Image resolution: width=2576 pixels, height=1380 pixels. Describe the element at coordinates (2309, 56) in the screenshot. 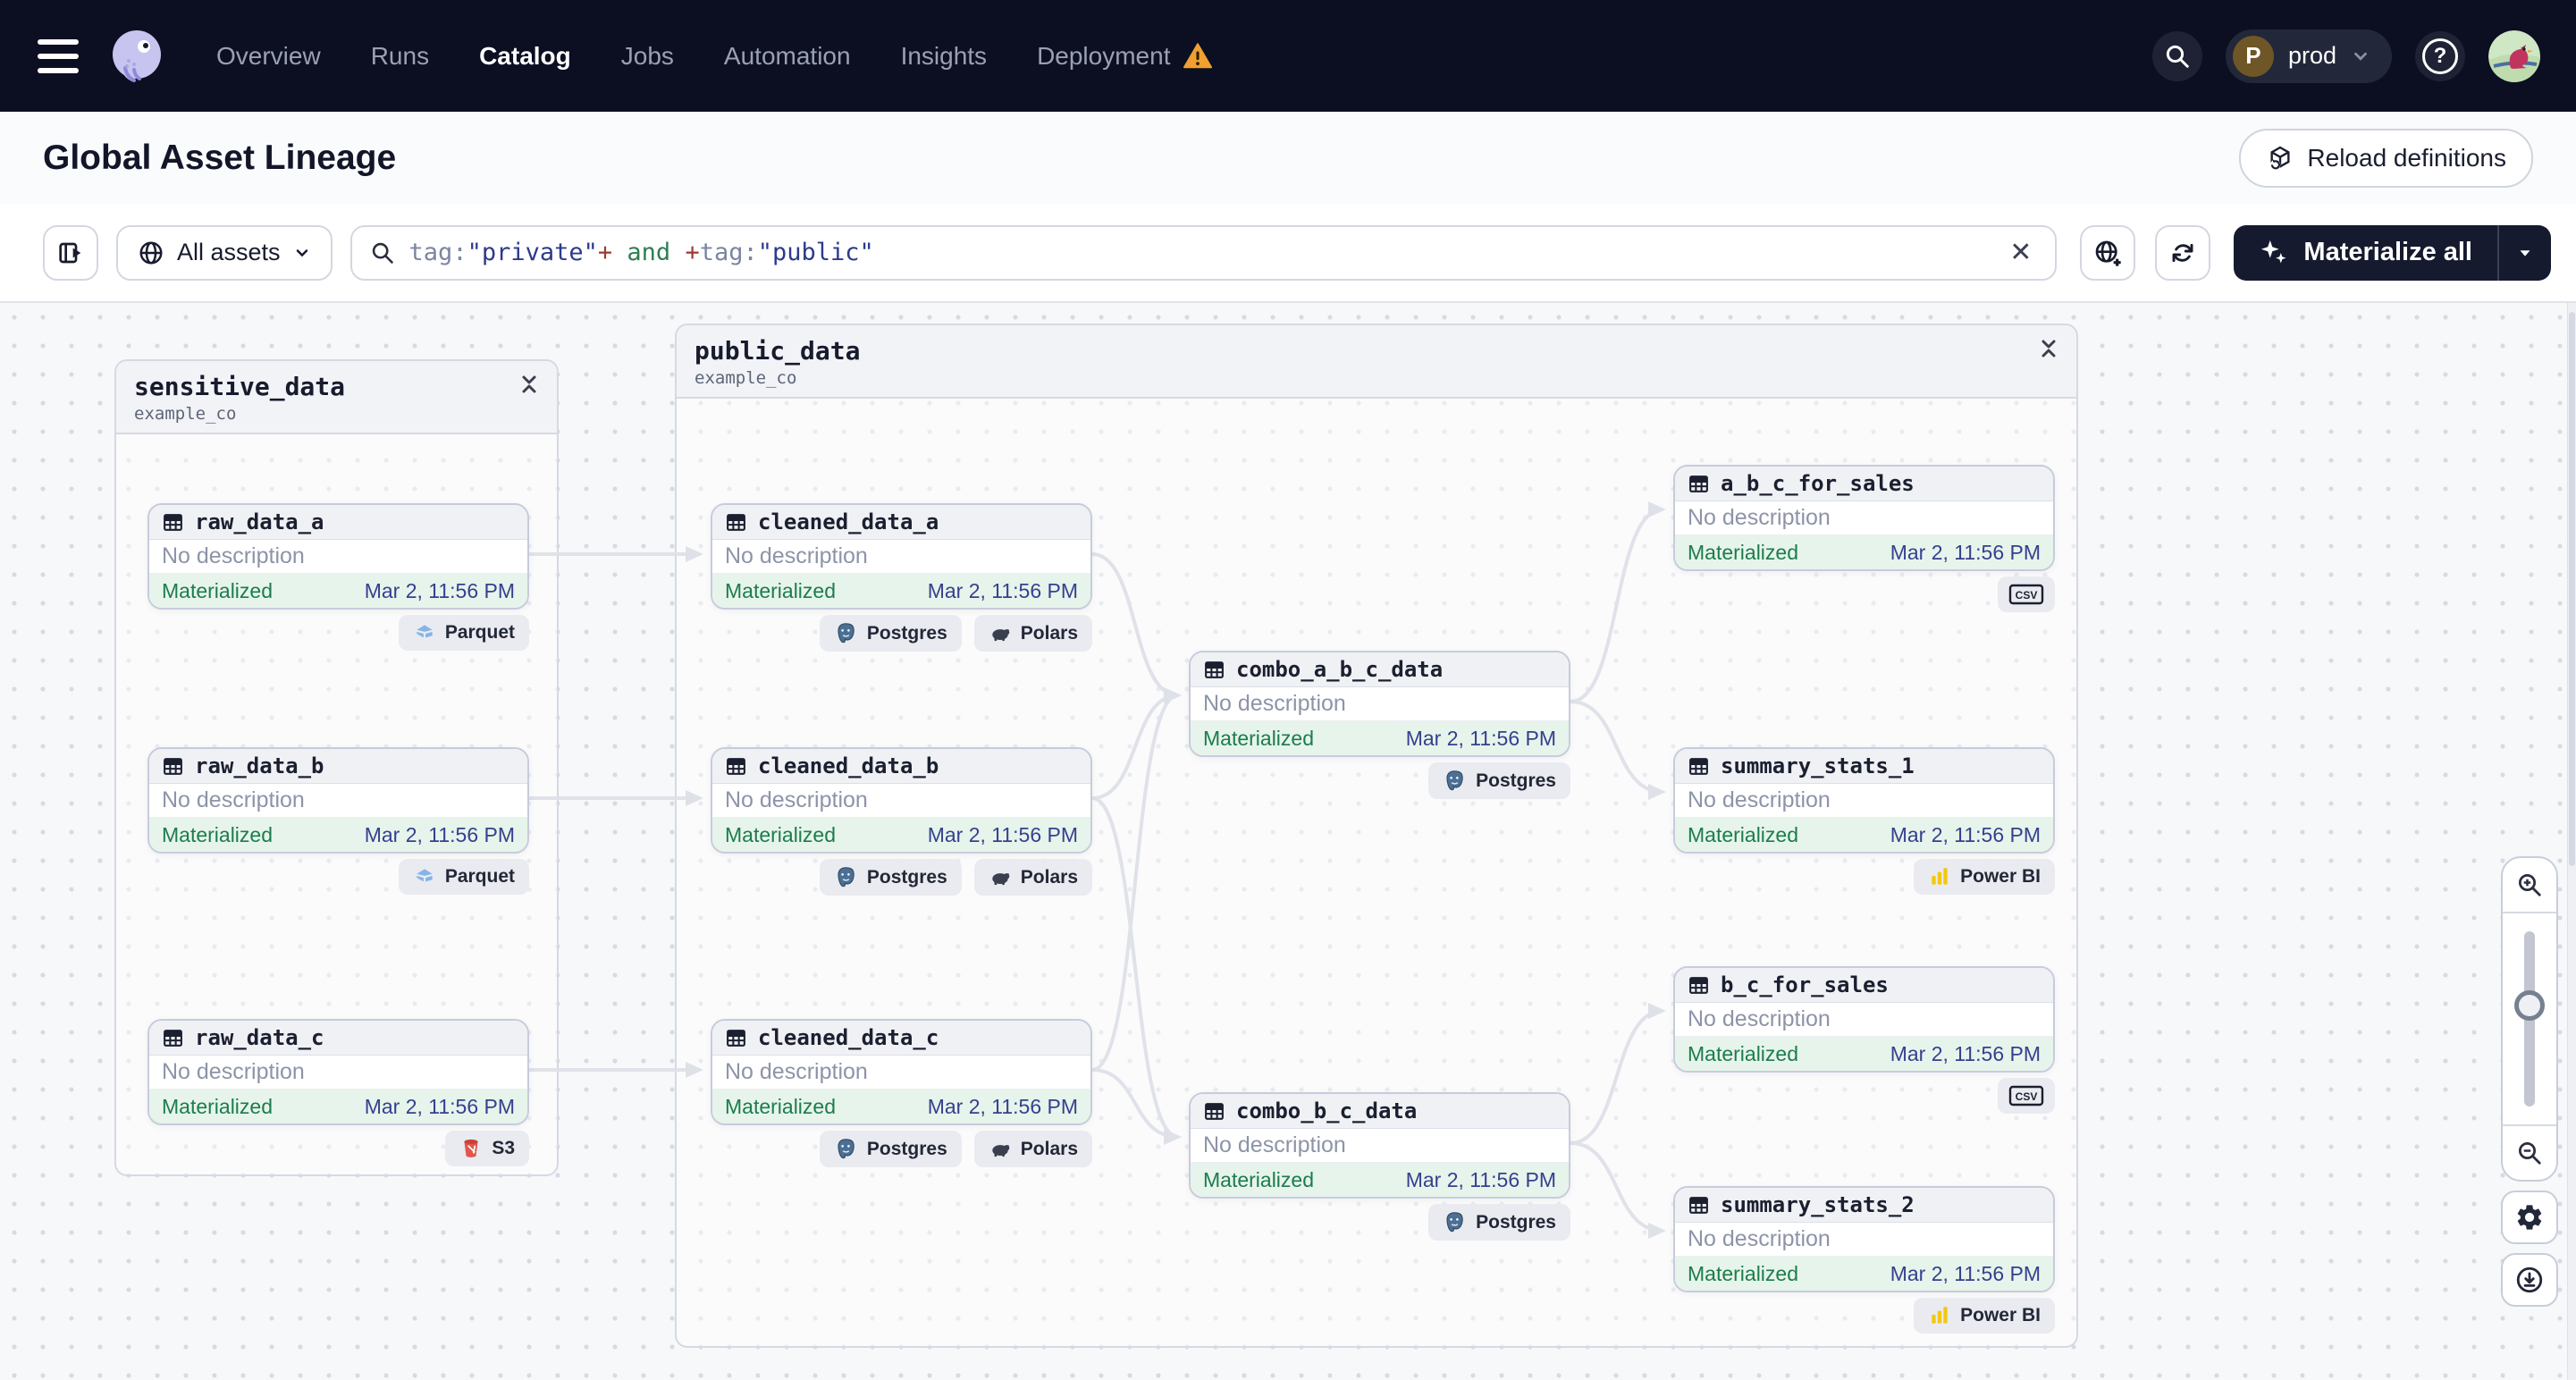

I see `environment-switcher: P prod` at that location.